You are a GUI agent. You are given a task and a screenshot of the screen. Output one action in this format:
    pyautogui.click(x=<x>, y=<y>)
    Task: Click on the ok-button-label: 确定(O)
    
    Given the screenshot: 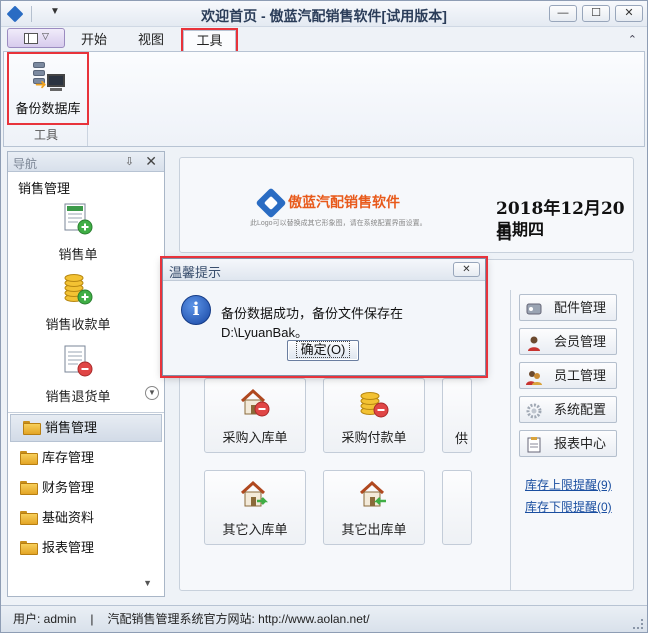 What is the action you would take?
    pyautogui.click(x=323, y=349)
    